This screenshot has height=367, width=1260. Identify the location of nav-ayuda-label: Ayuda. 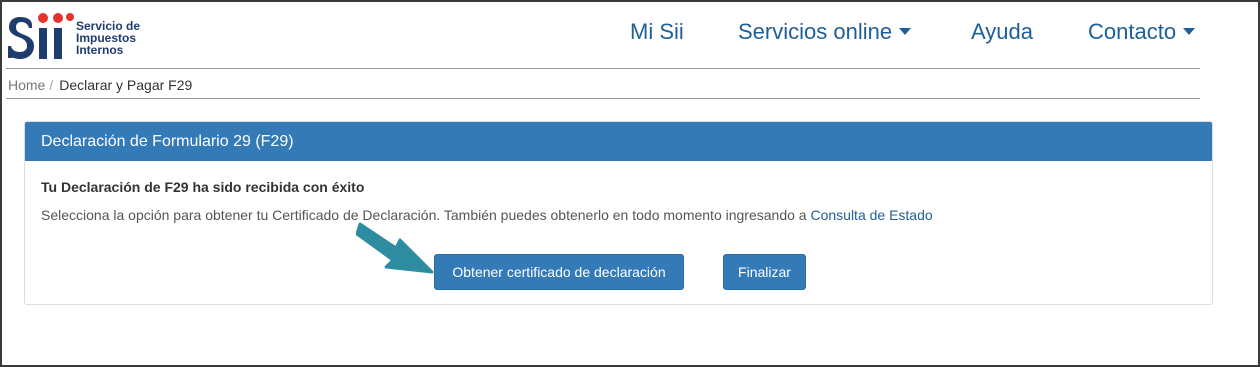
(1002, 31).